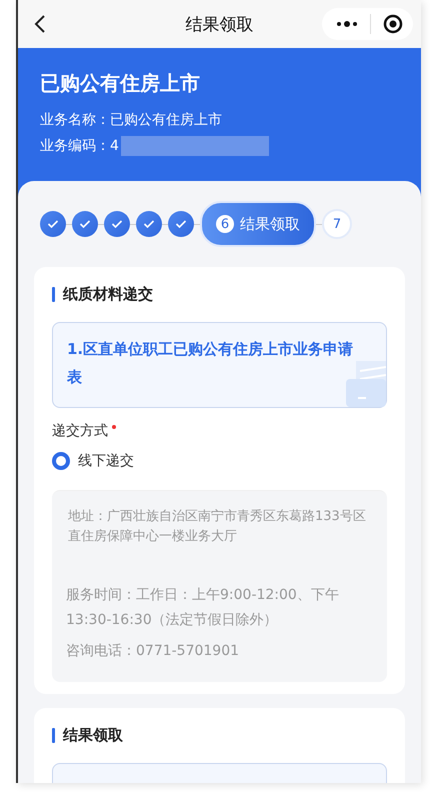 This screenshot has width=435, height=797. I want to click on service-title: 已购公有住房上市, so click(120, 83).